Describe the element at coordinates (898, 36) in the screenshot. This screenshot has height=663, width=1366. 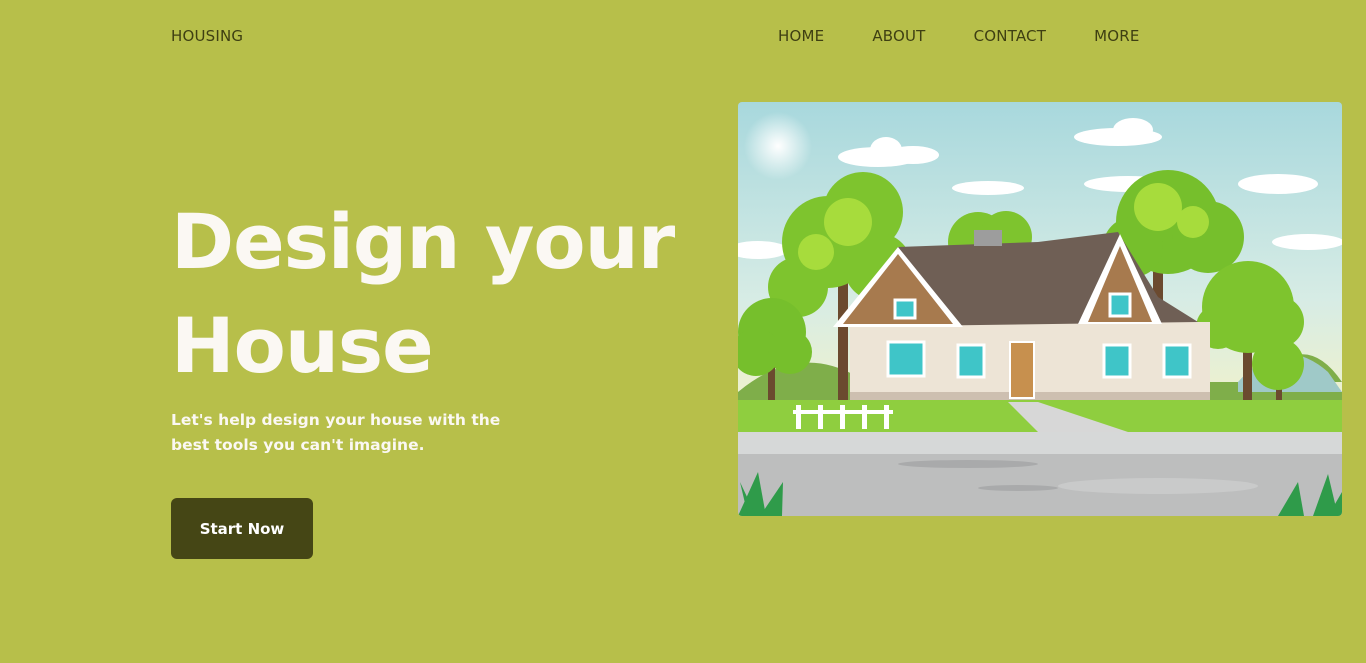
I see `nav-item-about: ABOUT` at that location.